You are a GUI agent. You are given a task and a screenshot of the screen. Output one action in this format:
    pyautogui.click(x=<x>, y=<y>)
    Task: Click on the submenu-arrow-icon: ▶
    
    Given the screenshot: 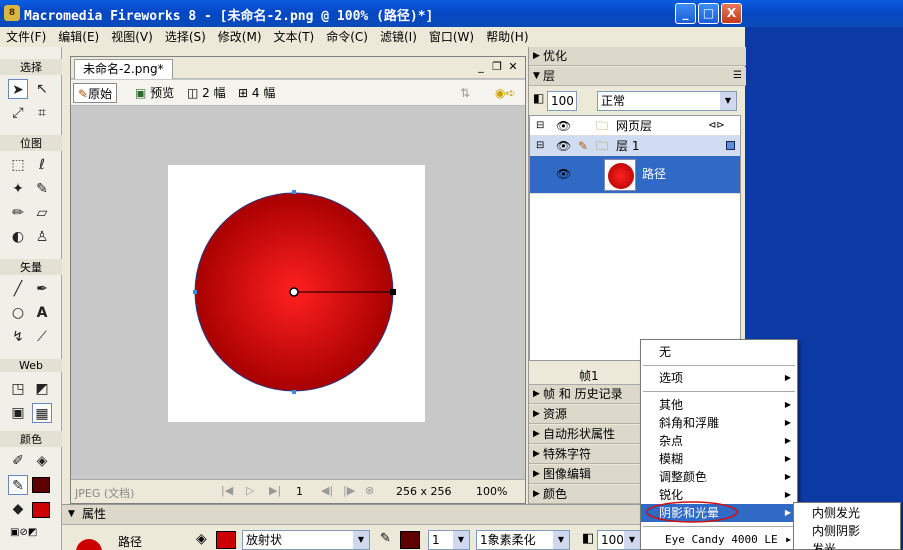 What is the action you would take?
    pyautogui.click(x=788, y=539)
    